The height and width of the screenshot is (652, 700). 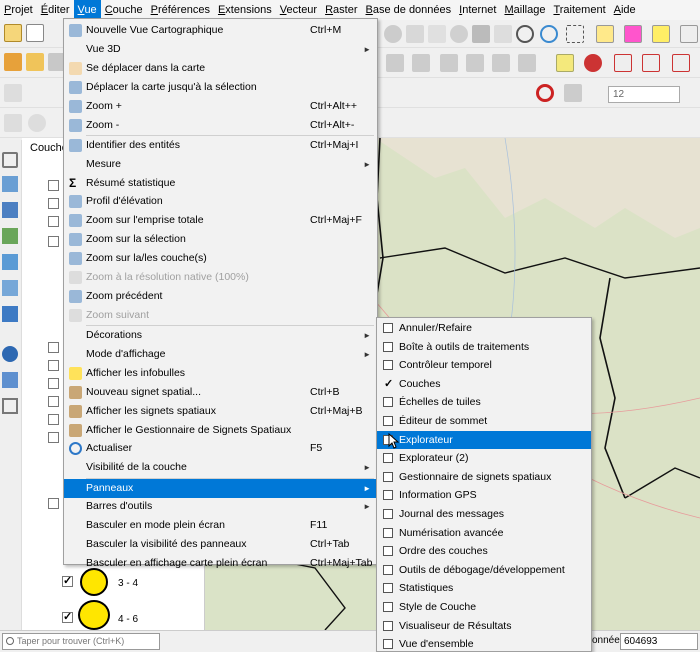 What do you see at coordinates (13, 62) in the screenshot?
I see `digitize-icon` at bounding box center [13, 62].